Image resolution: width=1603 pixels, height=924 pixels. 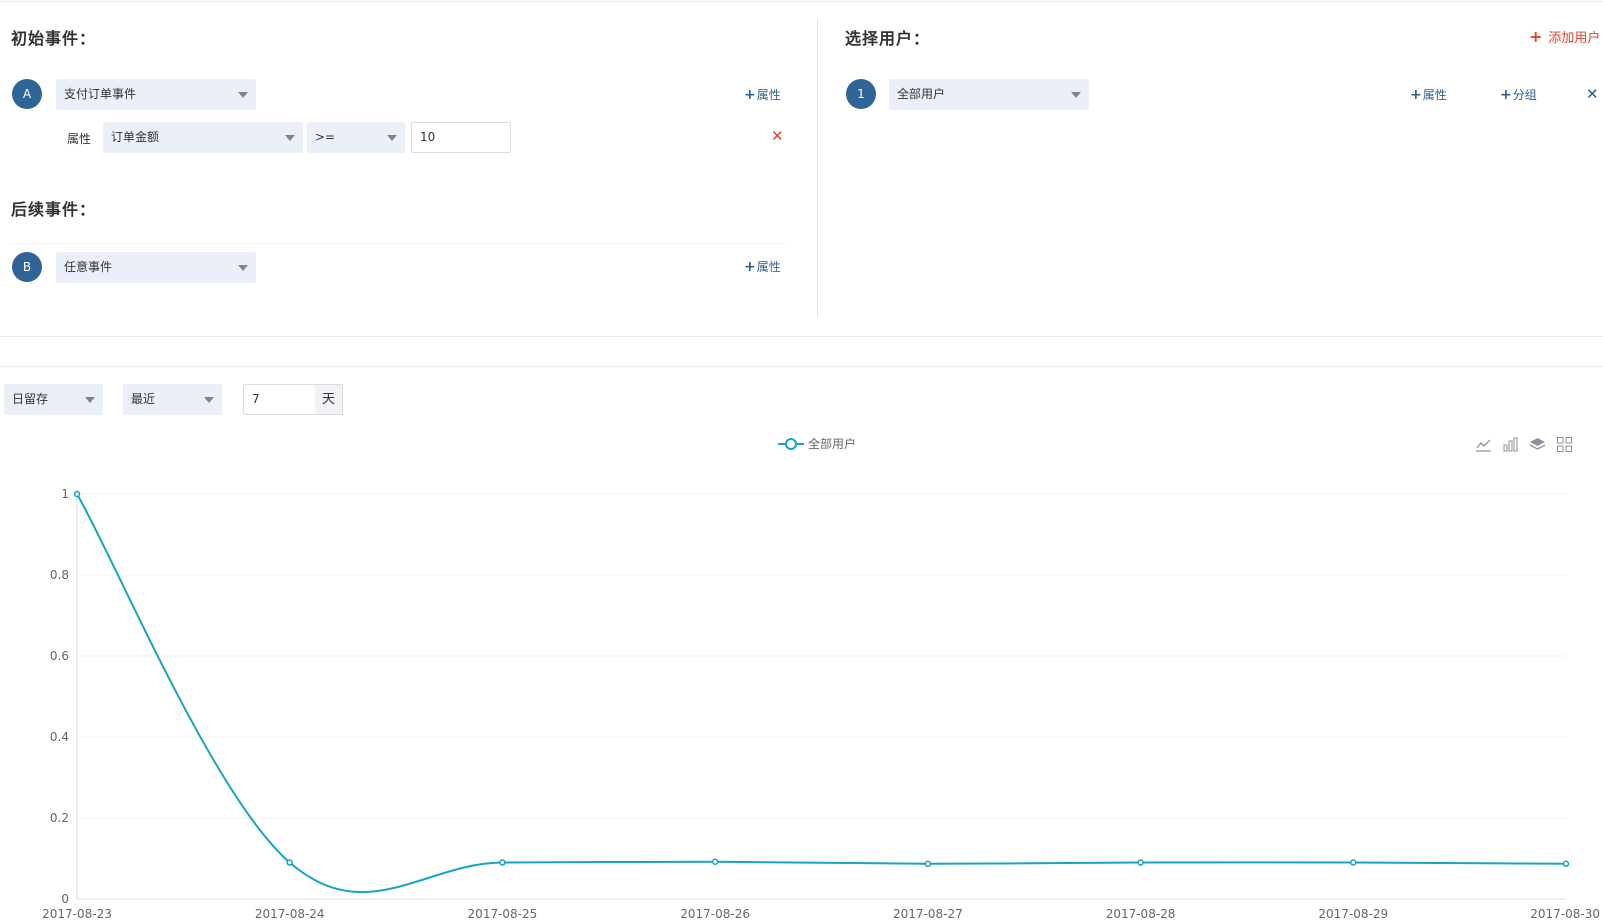 What do you see at coordinates (1353, 914) in the screenshot?
I see `x-tick-label: 2017-08-29` at bounding box center [1353, 914].